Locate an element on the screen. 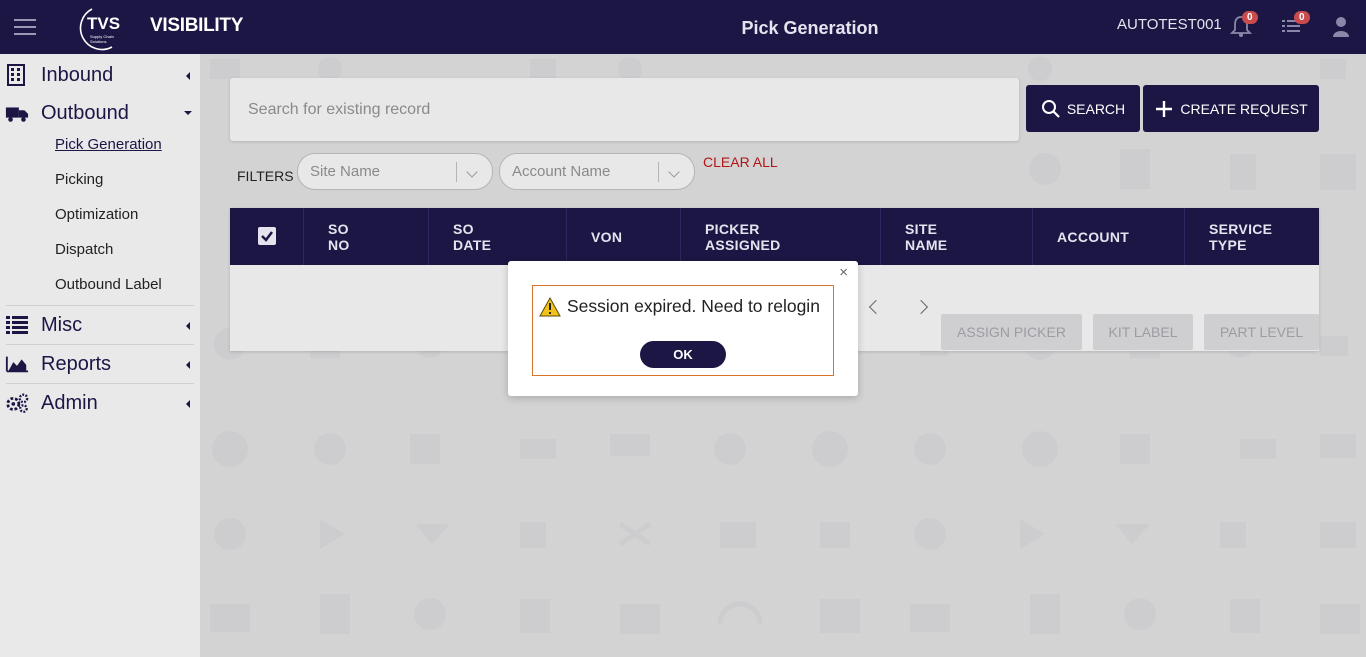  dialog-message: Session expired. Need to relogin is located at coordinates (679, 306).